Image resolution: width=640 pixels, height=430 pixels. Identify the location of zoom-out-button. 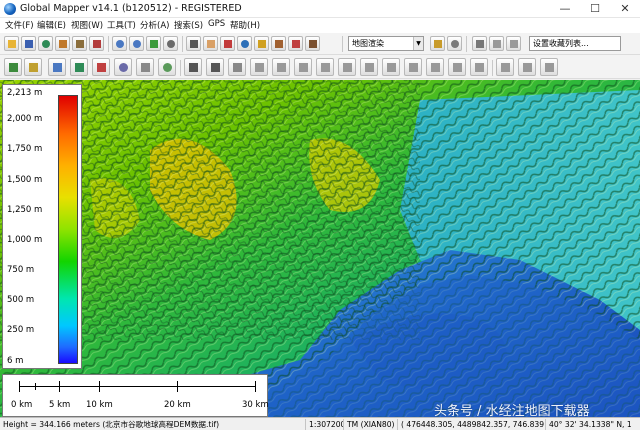
(136, 43).